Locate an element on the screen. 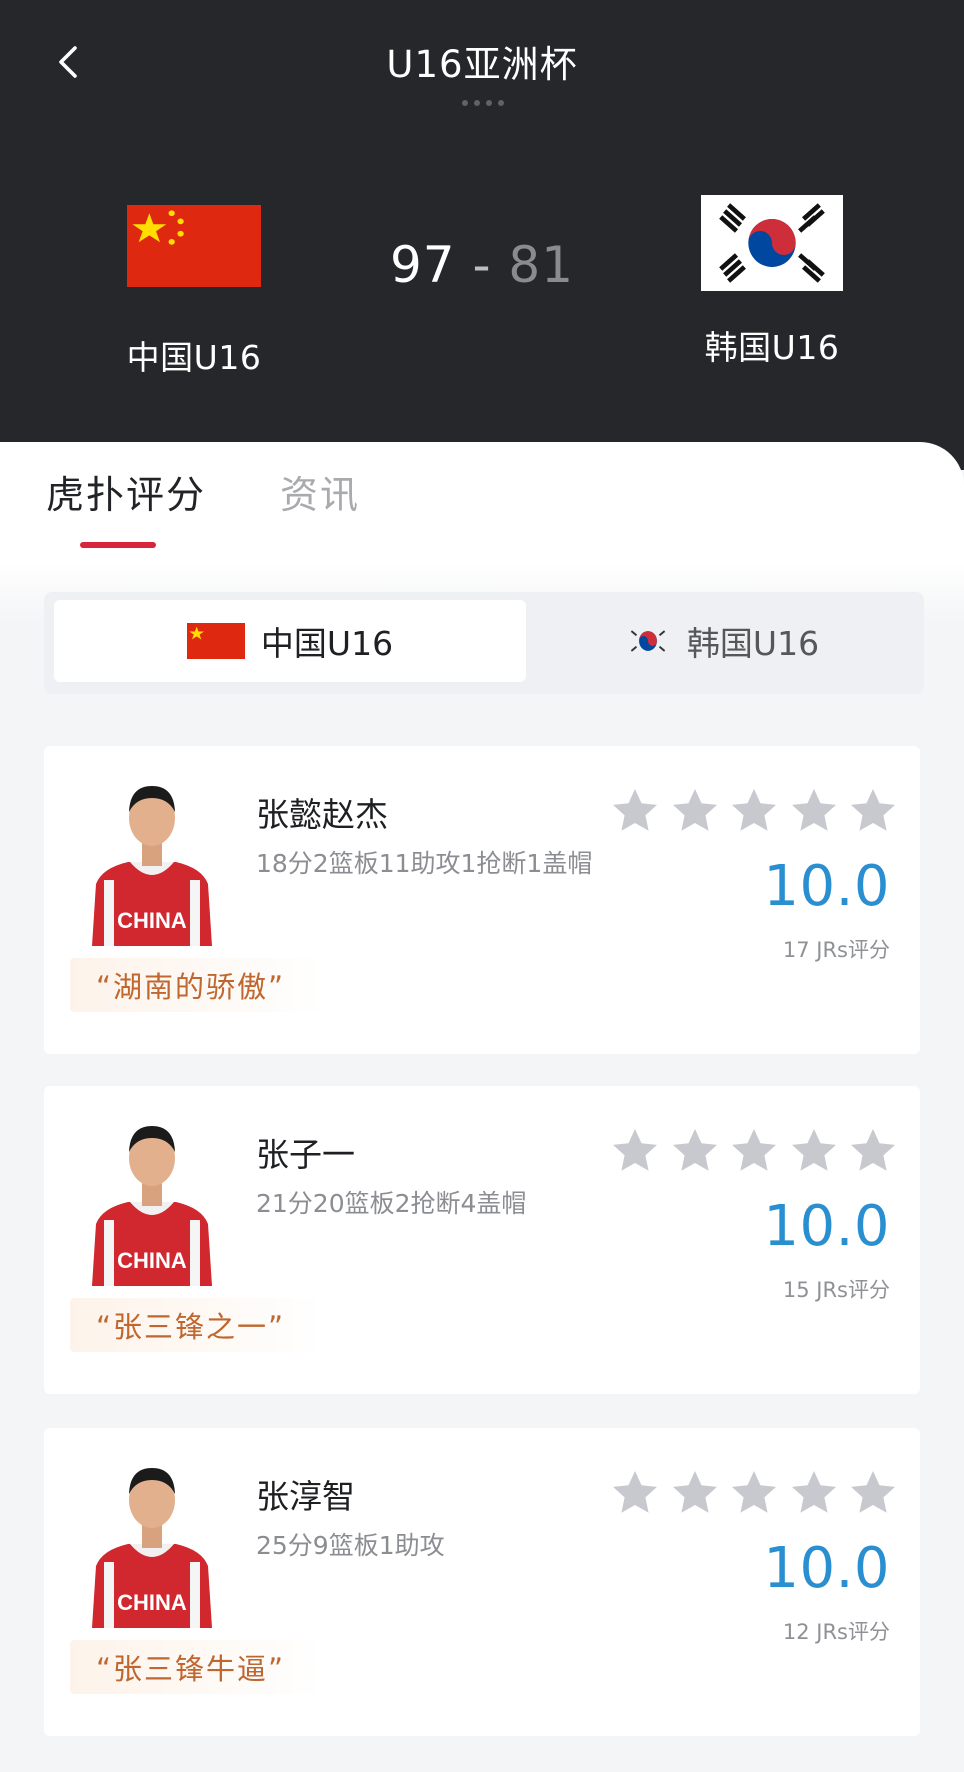  china-flag-icon is located at coordinates (215, 641).